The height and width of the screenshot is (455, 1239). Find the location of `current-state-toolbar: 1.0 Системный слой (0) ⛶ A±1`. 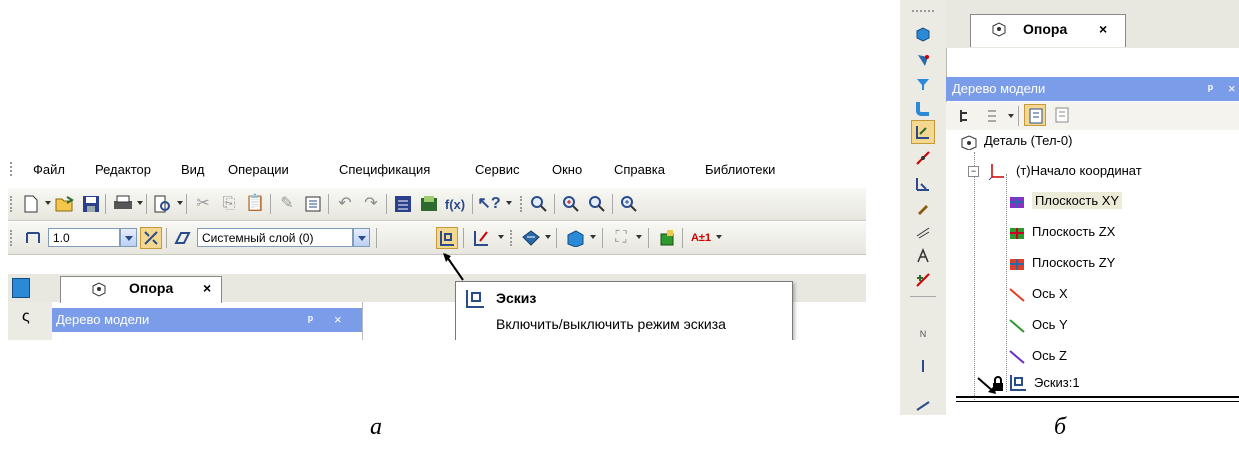

current-state-toolbar: 1.0 Системный слой (0) ⛶ A±1 is located at coordinates (437, 238).